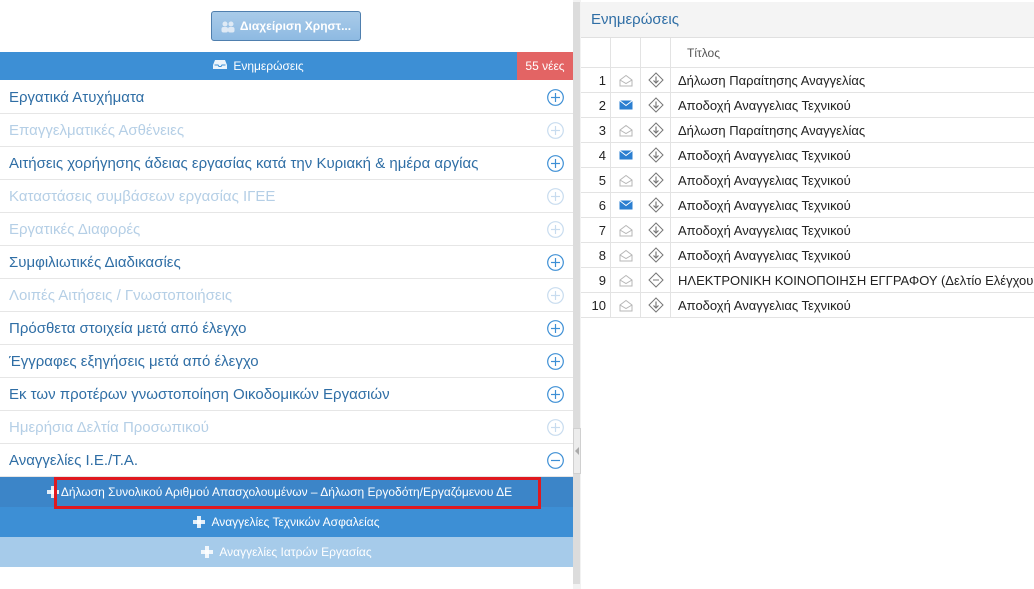 The height and width of the screenshot is (589, 1034). Describe the element at coordinates (77, 97) in the screenshot. I see `category-label: Εργατικά Ατυχήματα` at that location.